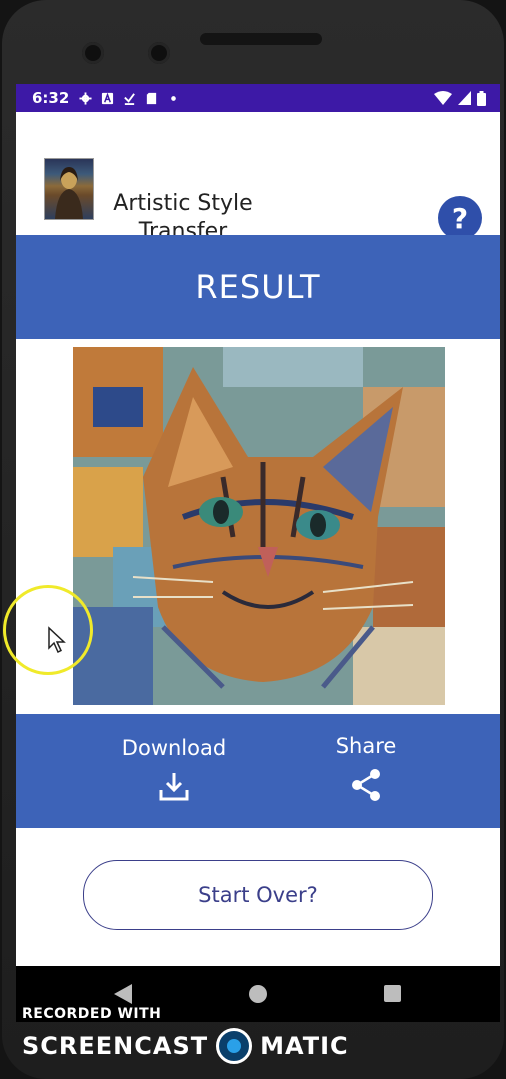 This screenshot has height=1079, width=506. What do you see at coordinates (261, 39) in the screenshot?
I see `earpiece` at bounding box center [261, 39].